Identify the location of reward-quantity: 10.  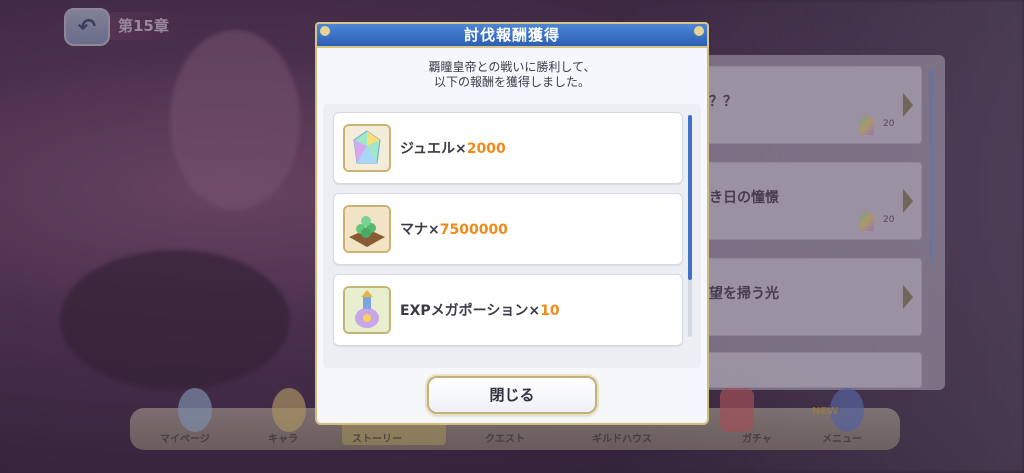
(550, 311).